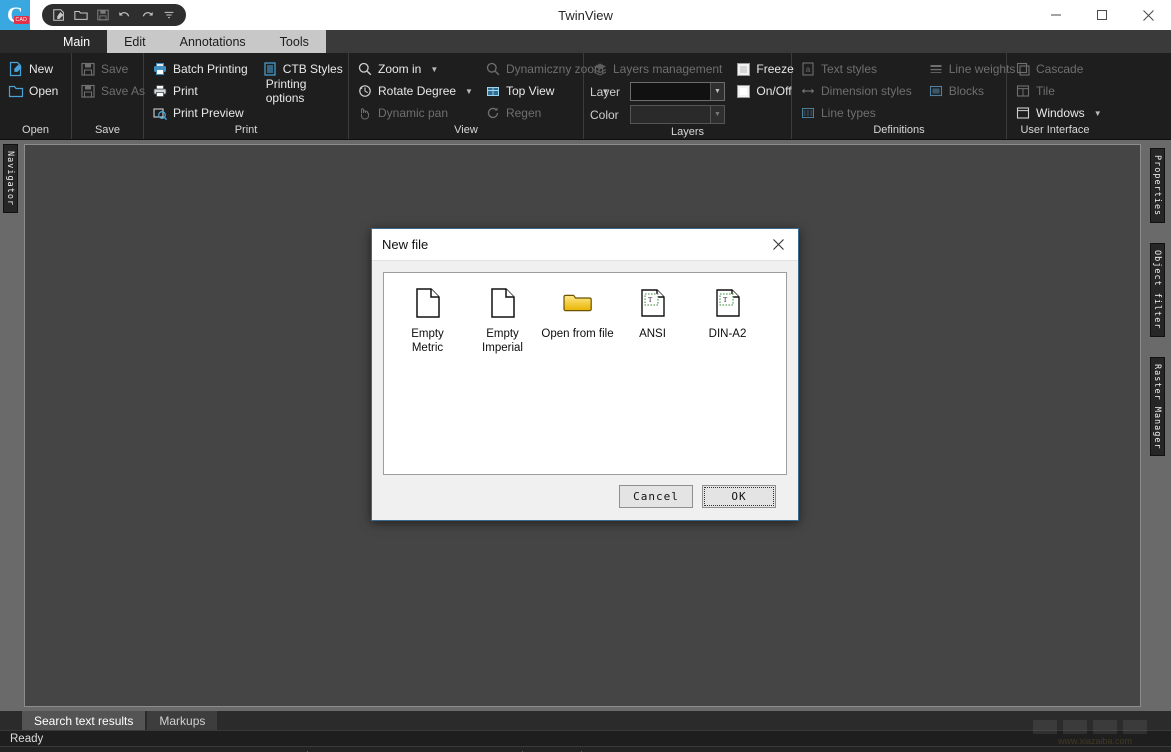 Image resolution: width=1171 pixels, height=752 pixels. I want to click on ribbon-group-layers-title: Layers, so click(687, 132).